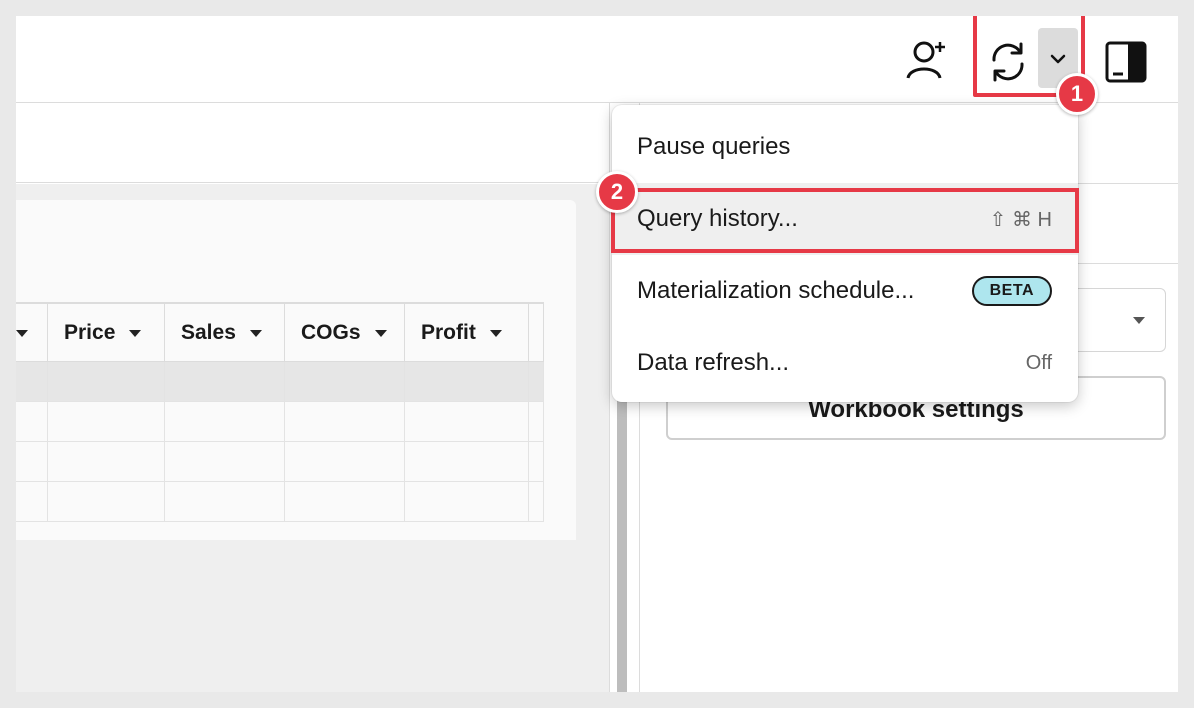 The height and width of the screenshot is (708, 1194). What do you see at coordinates (845, 363) in the screenshot?
I see `menu-item-data-refresh: Data refresh... Off` at bounding box center [845, 363].